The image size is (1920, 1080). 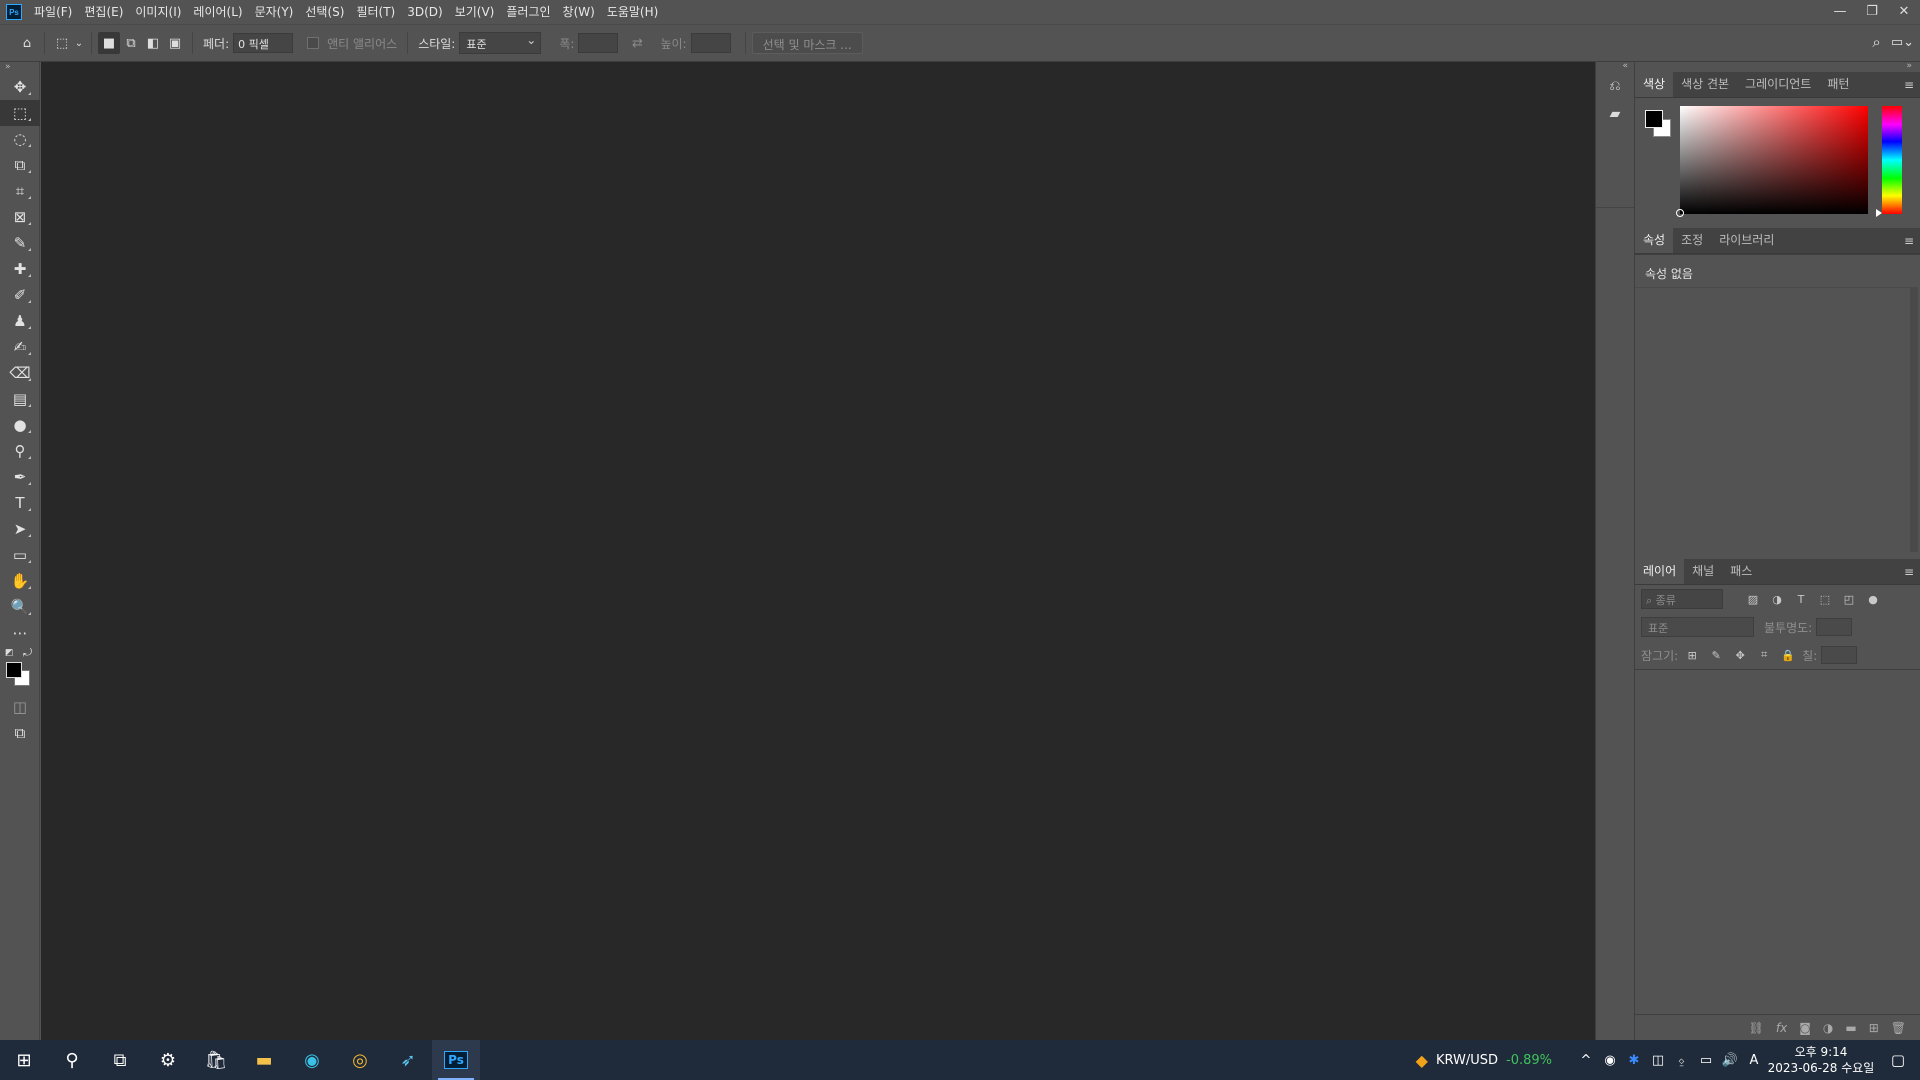 I want to click on history-icon: ⎌, so click(x=1615, y=86).